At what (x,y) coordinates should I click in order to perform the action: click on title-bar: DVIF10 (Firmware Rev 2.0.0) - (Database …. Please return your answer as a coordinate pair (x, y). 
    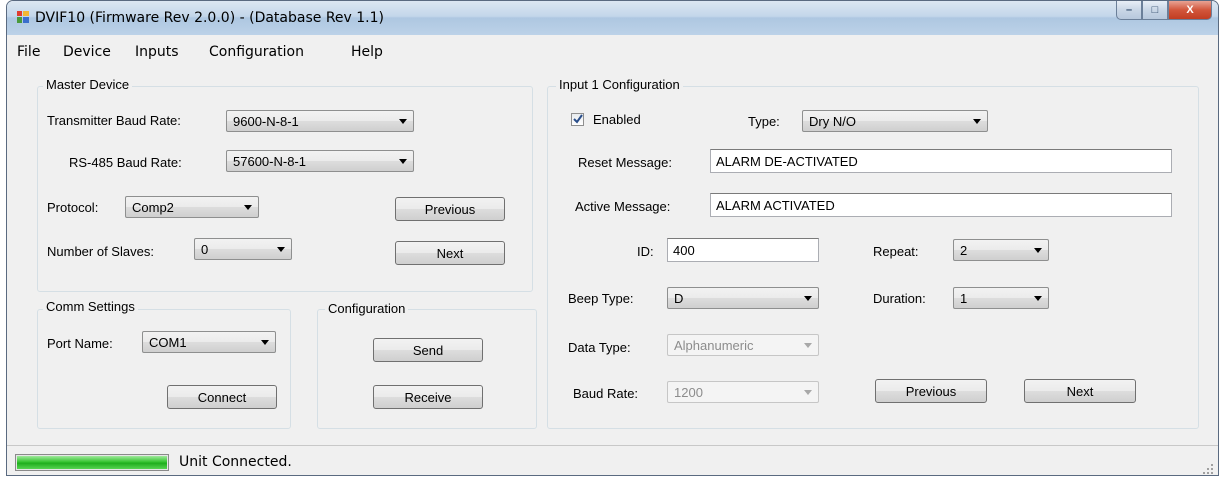
    Looking at the image, I should click on (612, 18).